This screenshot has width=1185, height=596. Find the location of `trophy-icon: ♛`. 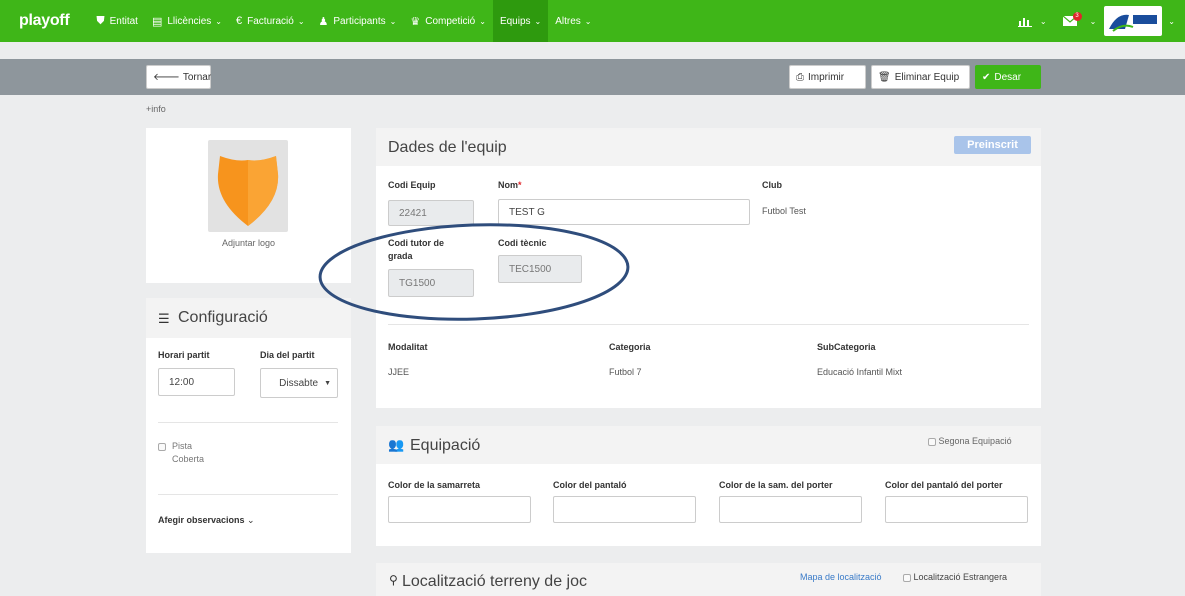

trophy-icon: ♛ is located at coordinates (415, 21).